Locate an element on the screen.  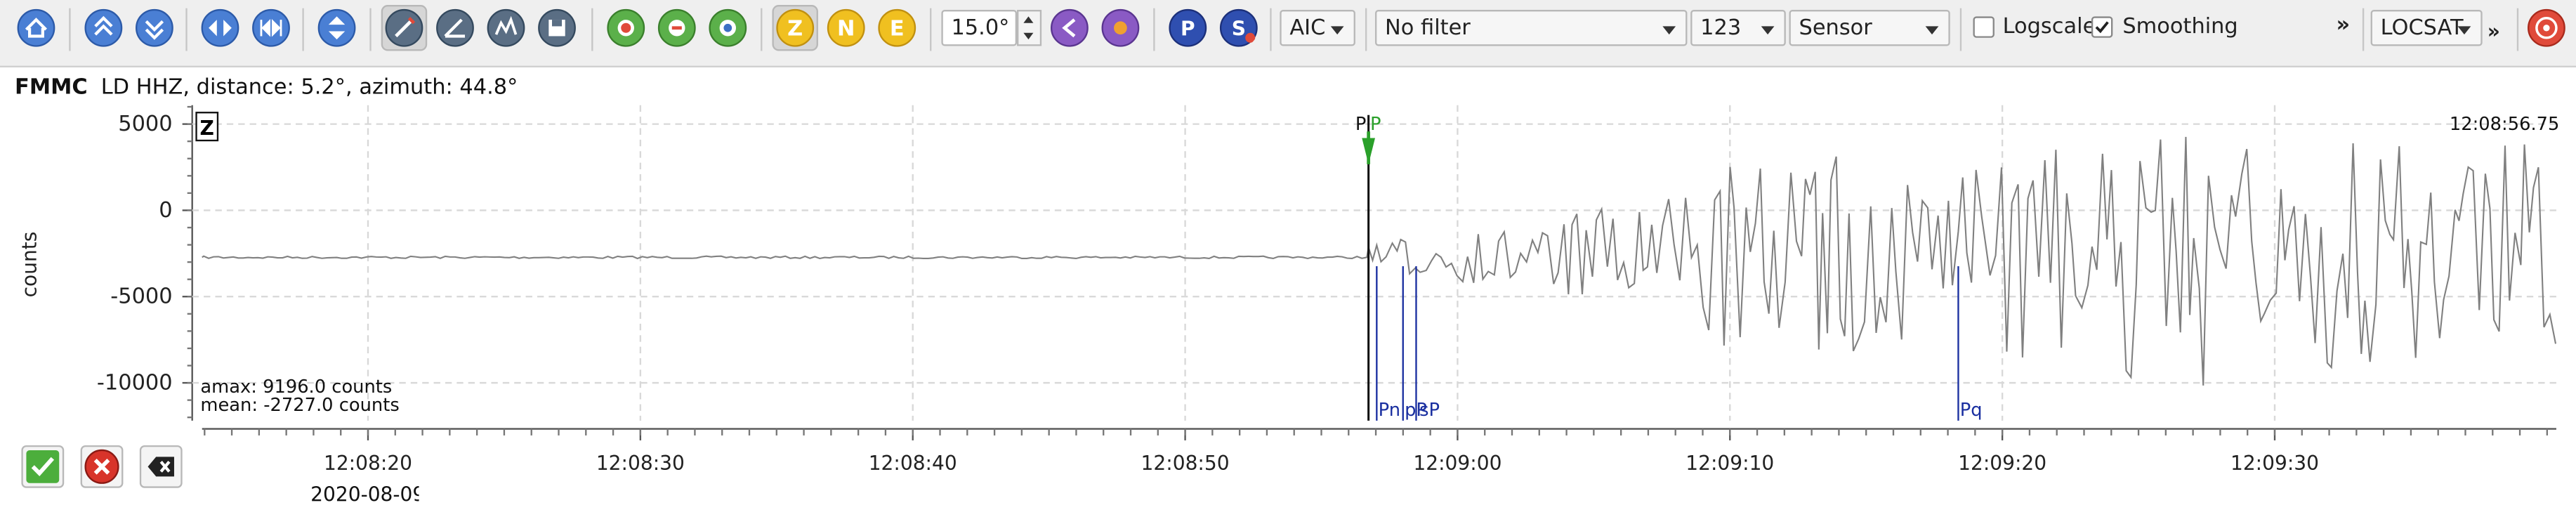
x-tick-label: 12:09:20 is located at coordinates (2002, 464).